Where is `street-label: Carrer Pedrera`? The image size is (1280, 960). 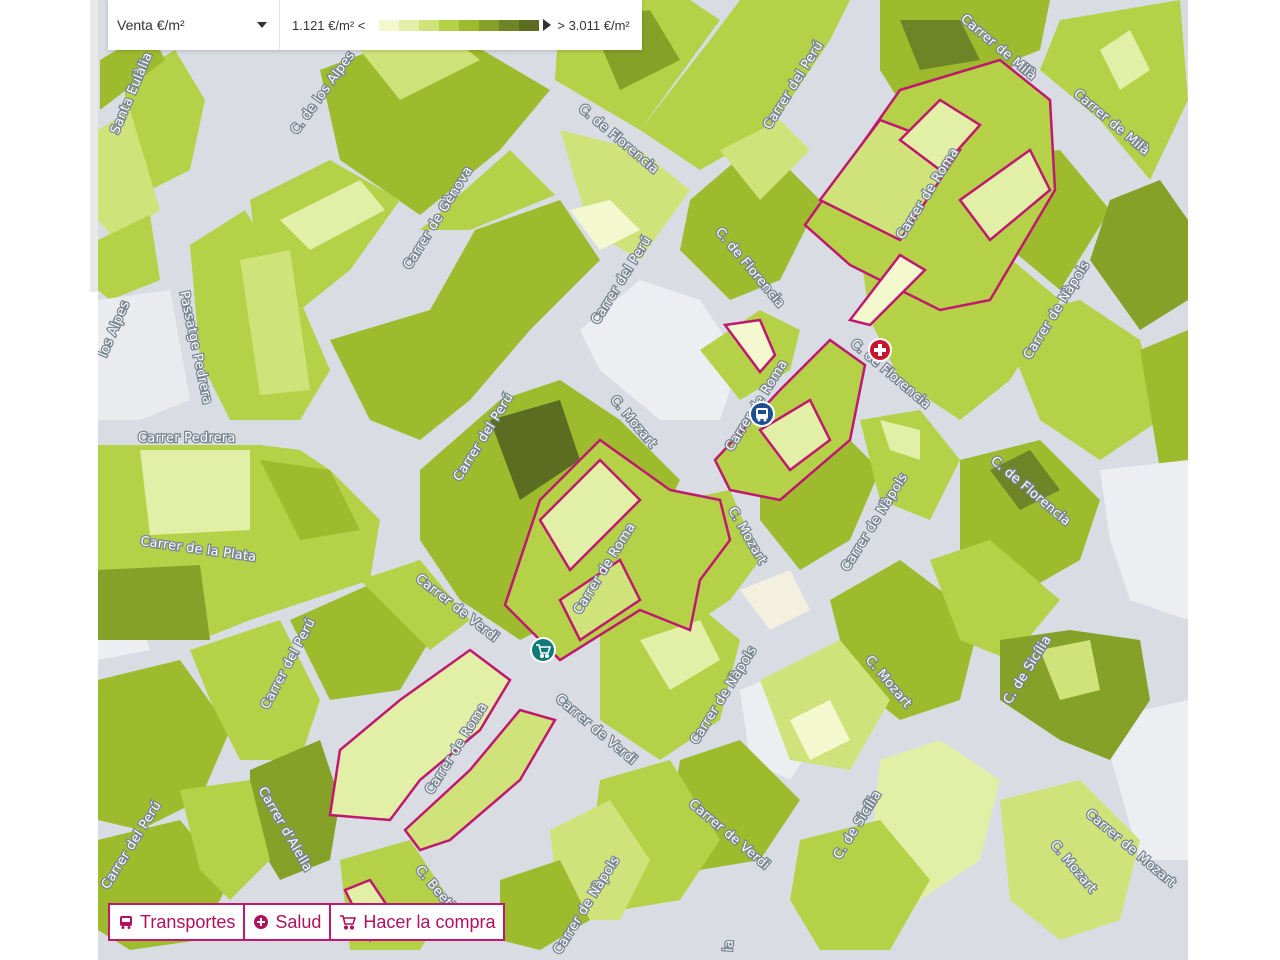
street-label: Carrer Pedrera is located at coordinates (187, 438).